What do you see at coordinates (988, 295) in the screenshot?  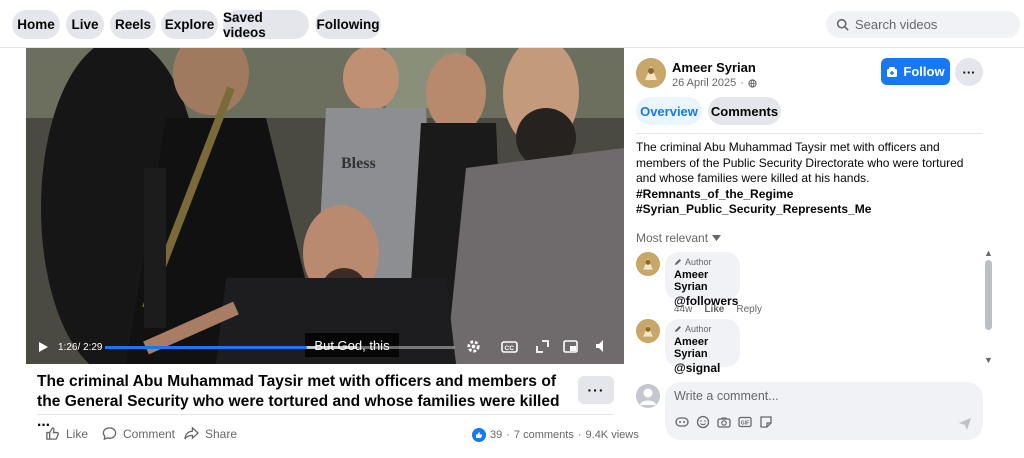 I see `comments-scrollbar` at bounding box center [988, 295].